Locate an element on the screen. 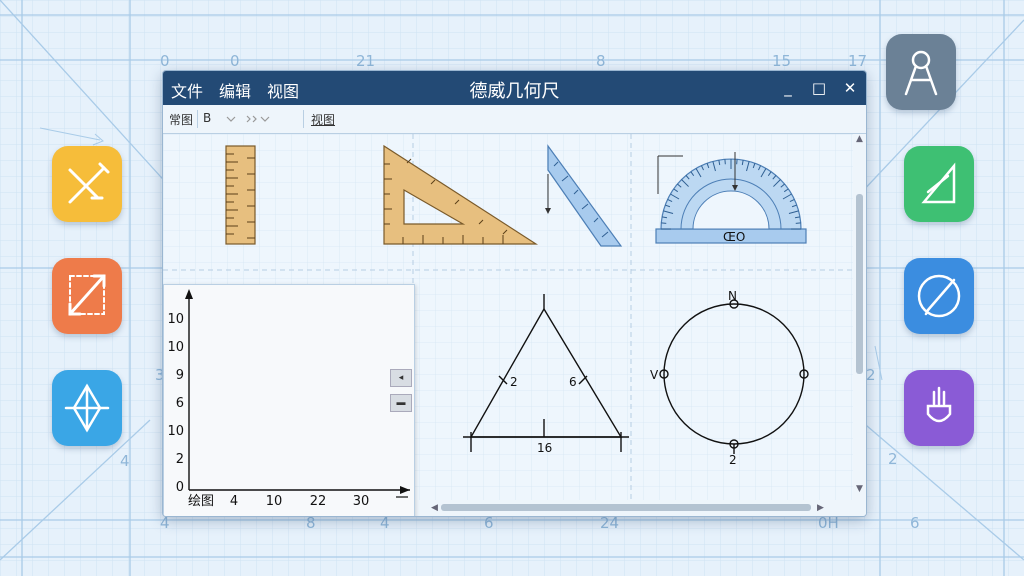 The image size is (1024, 576). window-title: 德威几何尺 is located at coordinates (514, 91).